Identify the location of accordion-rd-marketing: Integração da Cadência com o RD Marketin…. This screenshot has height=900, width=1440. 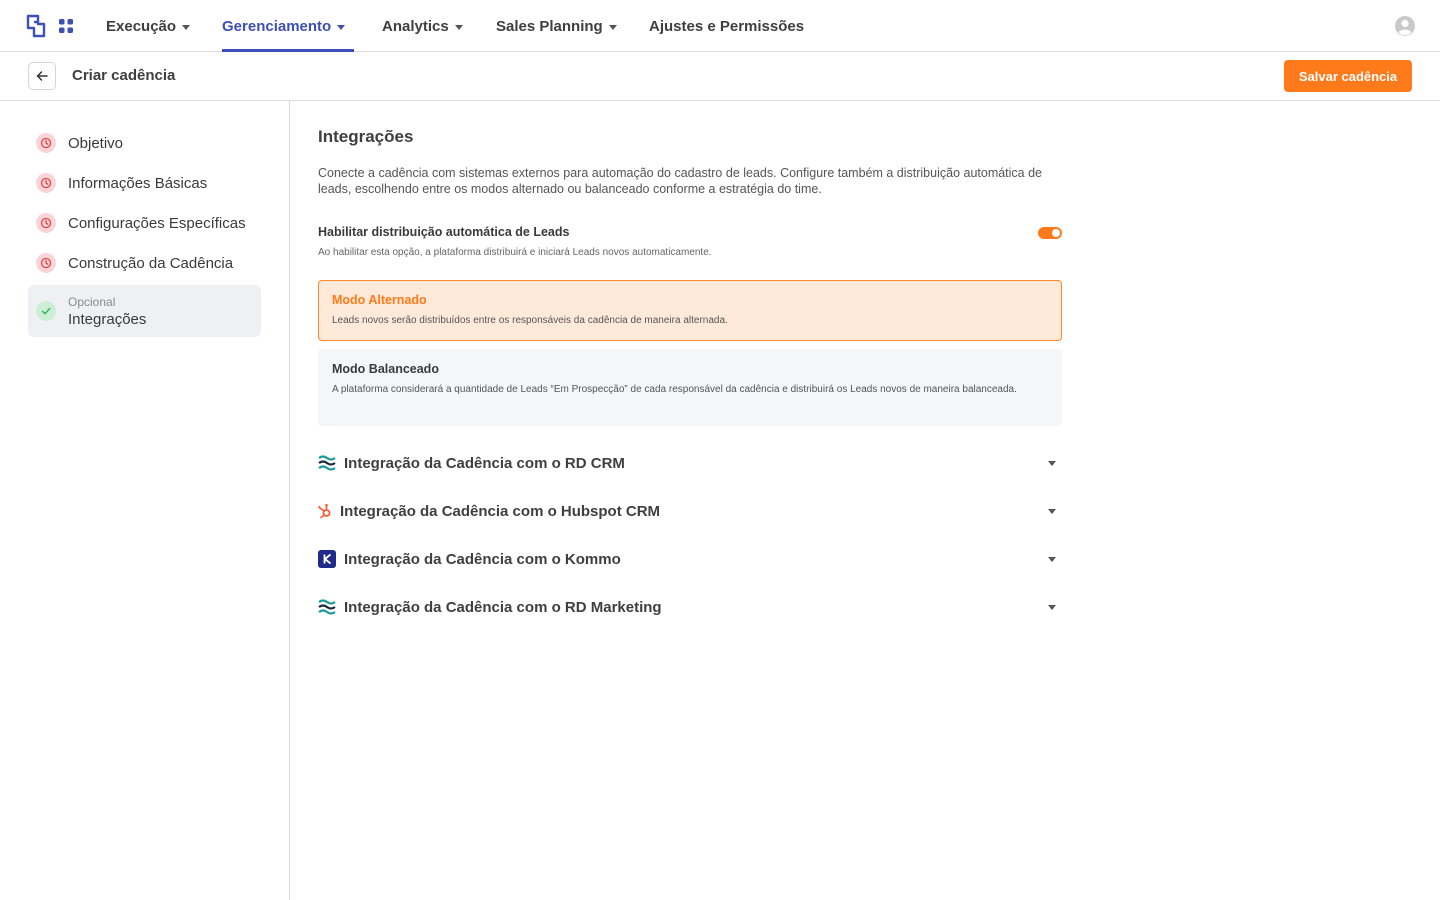
(690, 607).